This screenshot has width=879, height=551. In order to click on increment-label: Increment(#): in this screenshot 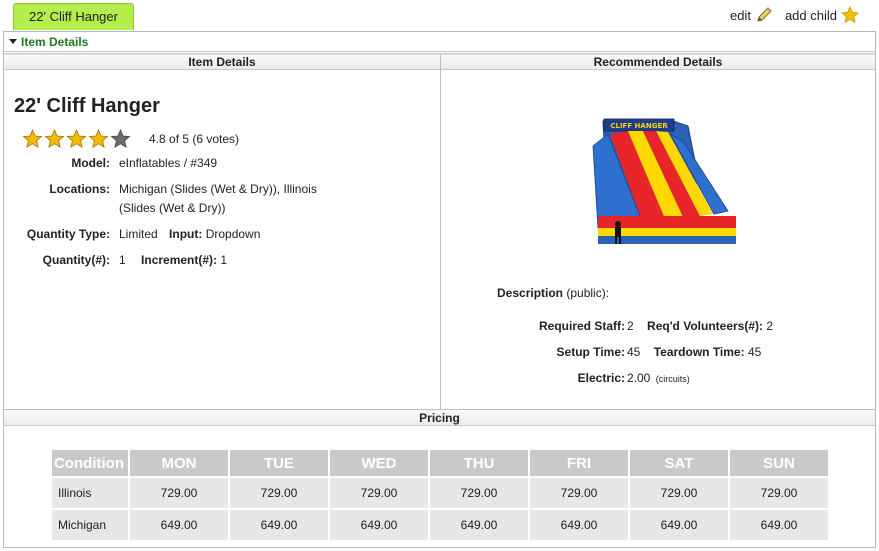, I will do `click(179, 260)`.